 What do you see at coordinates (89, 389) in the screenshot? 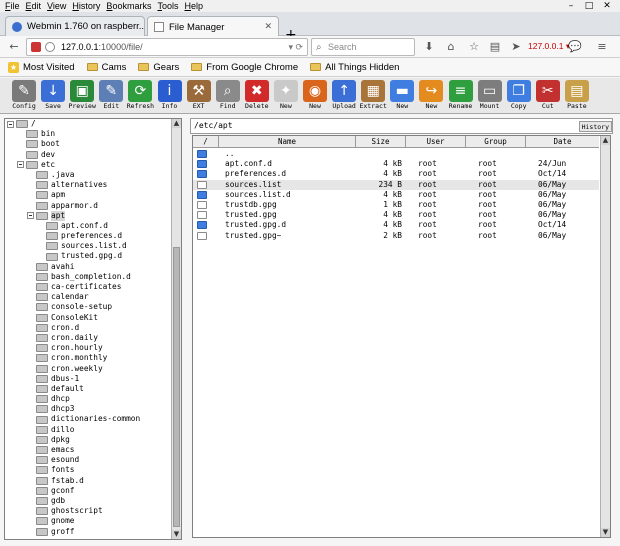
I see `tree-node: default` at bounding box center [89, 389].